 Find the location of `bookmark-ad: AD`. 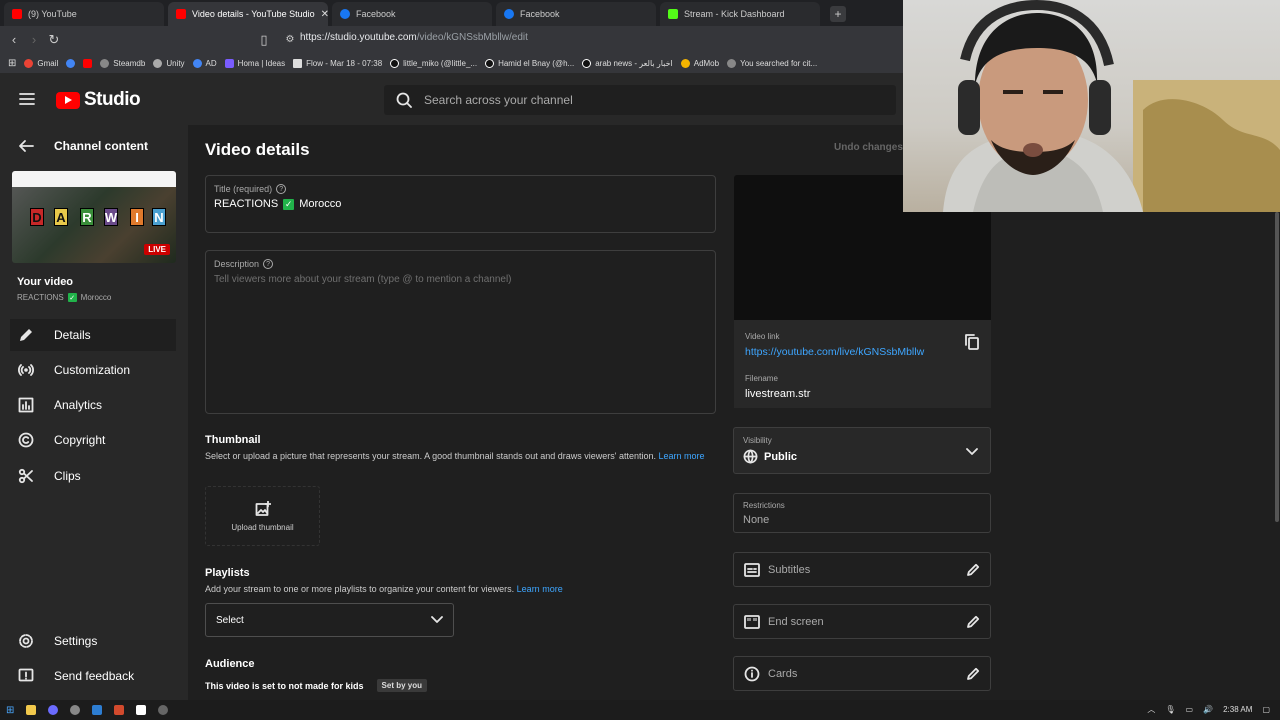

bookmark-ad: AD is located at coordinates (204, 63).